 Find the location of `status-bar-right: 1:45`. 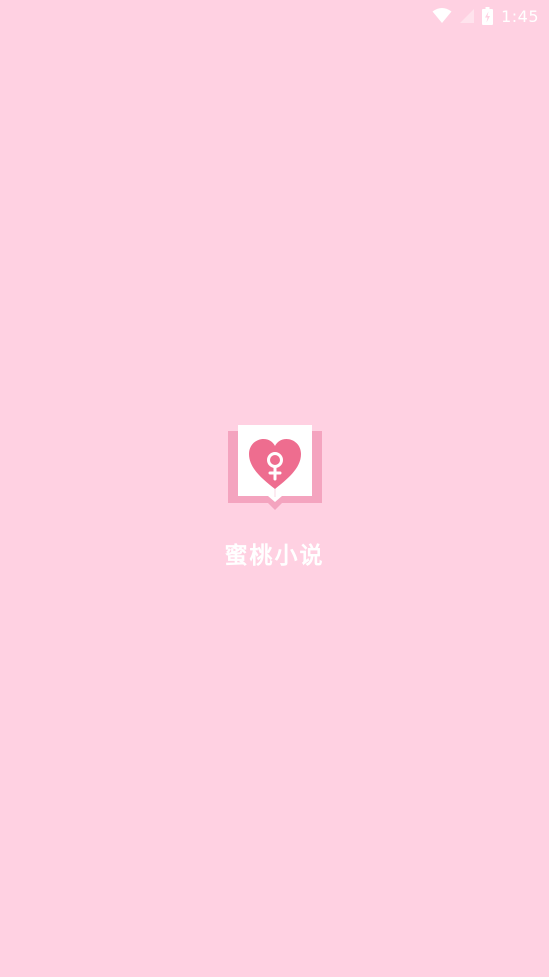

status-bar-right: 1:45 is located at coordinates (485, 16).